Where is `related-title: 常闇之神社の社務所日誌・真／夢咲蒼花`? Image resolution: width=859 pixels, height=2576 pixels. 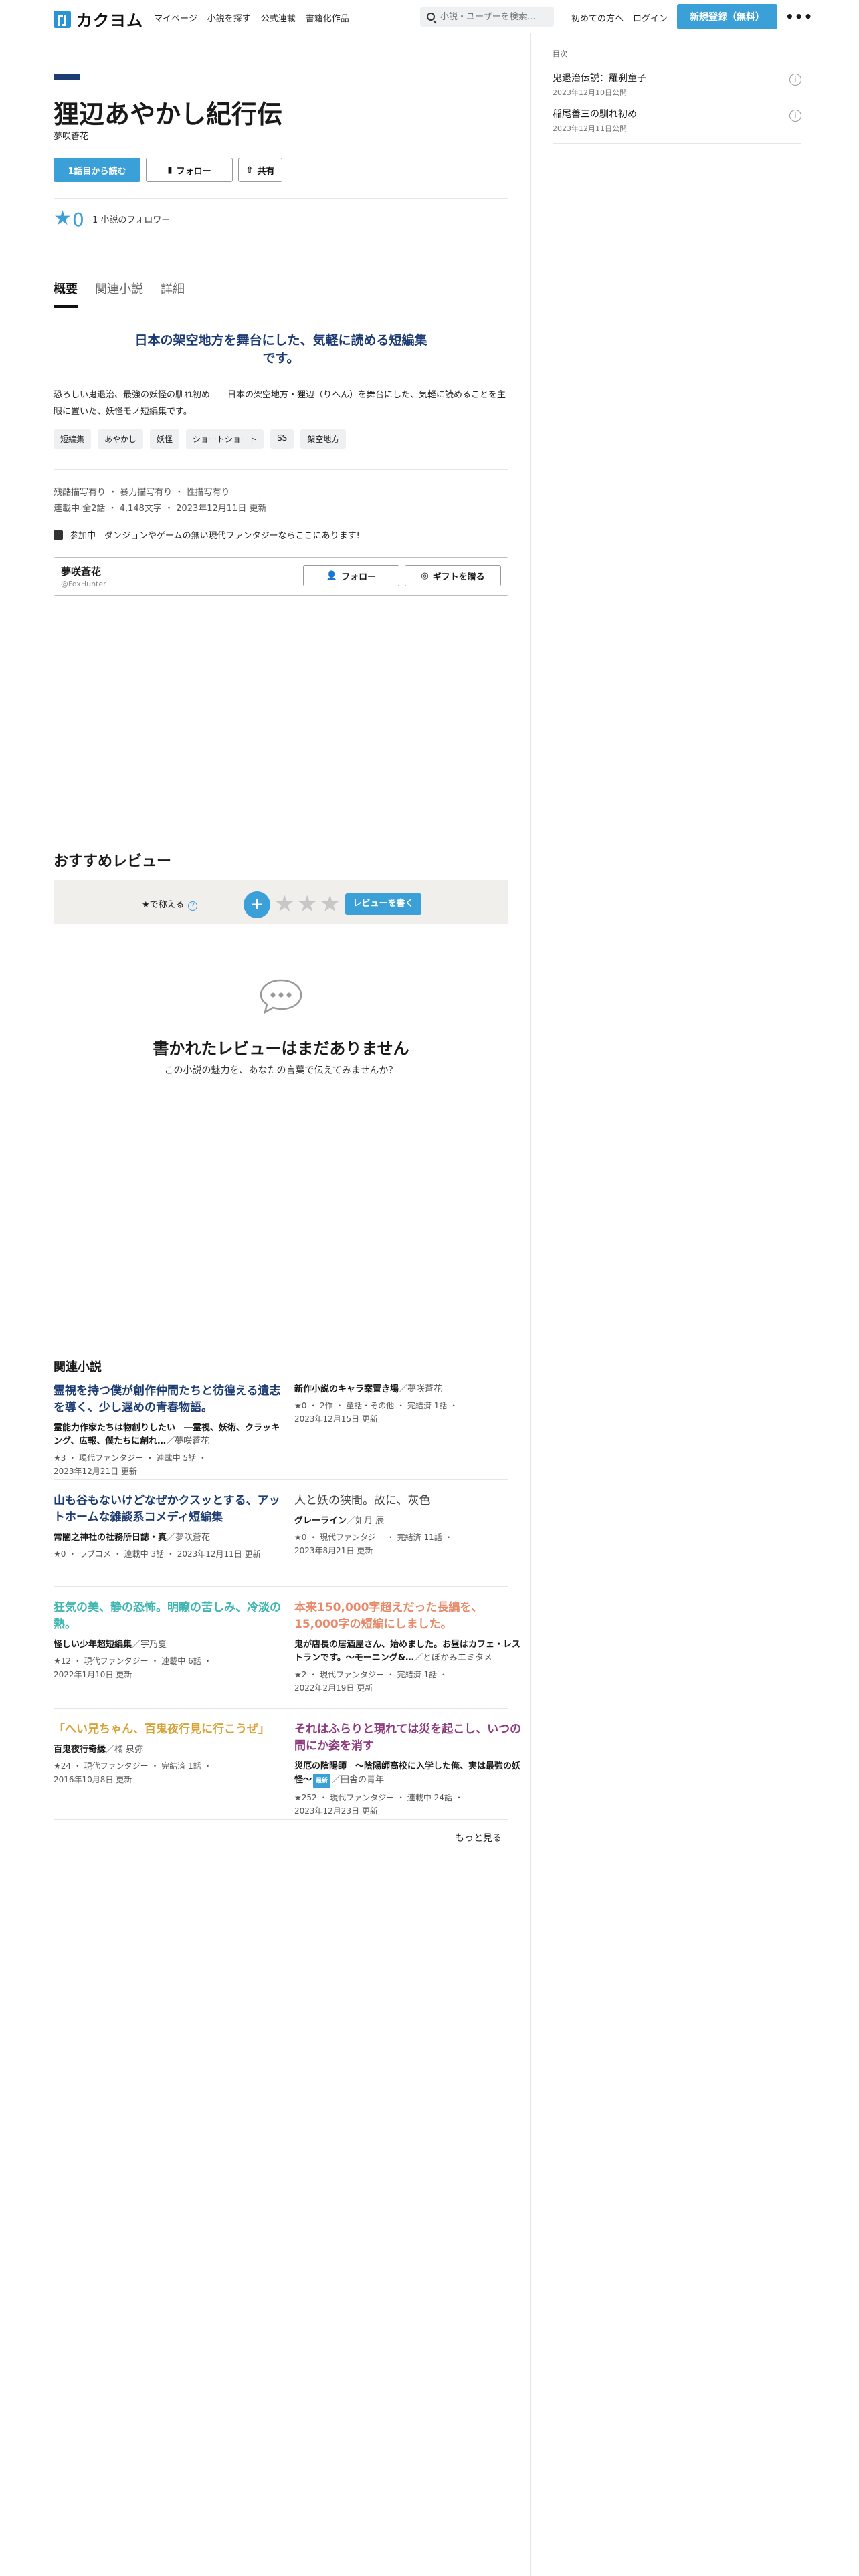 related-title: 常闇之神社の社務所日誌・真／夢咲蒼花 is located at coordinates (167, 1538).